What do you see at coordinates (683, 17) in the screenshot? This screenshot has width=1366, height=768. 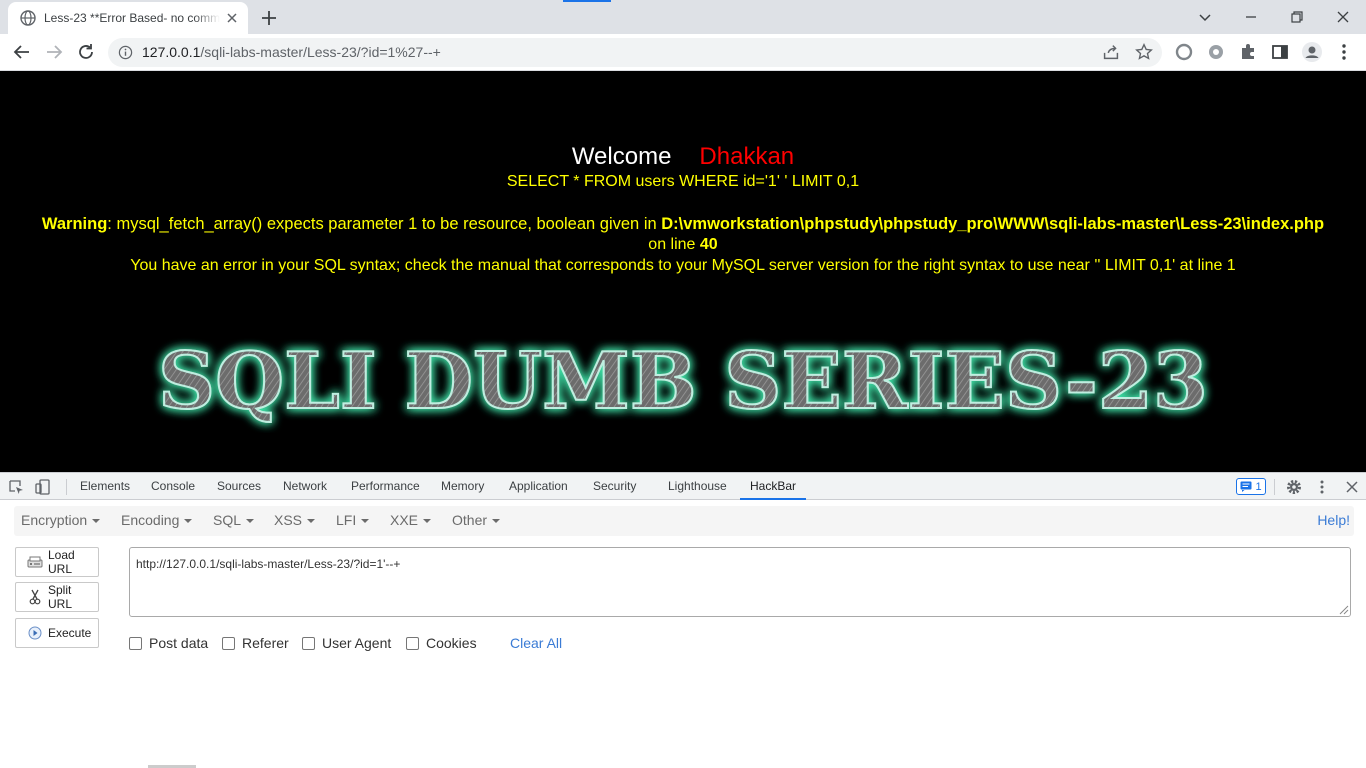 I see `tab-strip: Less-23 **Error Based- no comments**` at bounding box center [683, 17].